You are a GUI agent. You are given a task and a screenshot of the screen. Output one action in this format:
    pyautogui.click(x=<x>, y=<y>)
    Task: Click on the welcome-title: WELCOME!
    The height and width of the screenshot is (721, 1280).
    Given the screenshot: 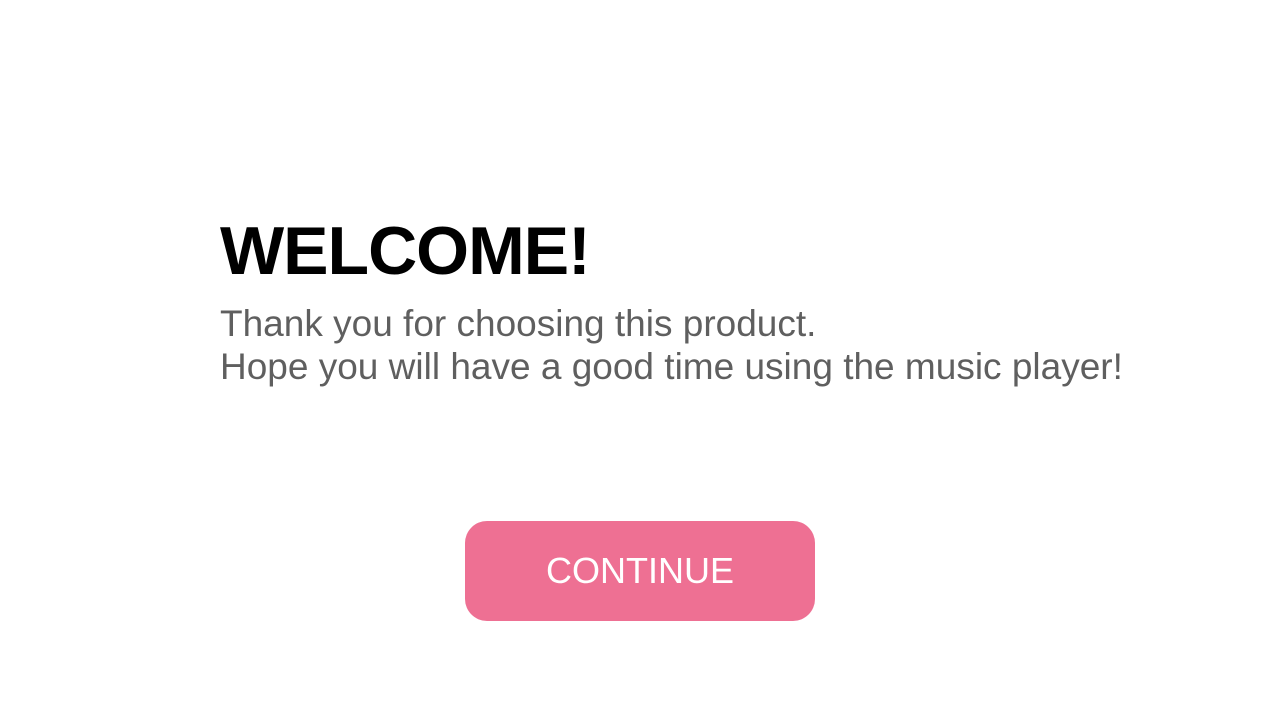 What is the action you would take?
    pyautogui.click(x=405, y=251)
    